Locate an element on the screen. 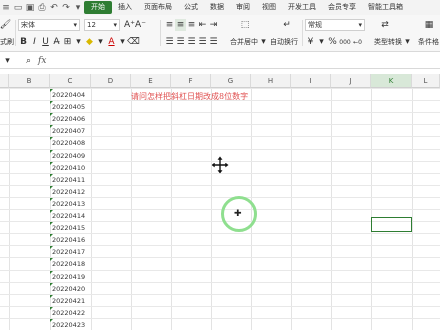  column-header-b: B is located at coordinates (29, 81).